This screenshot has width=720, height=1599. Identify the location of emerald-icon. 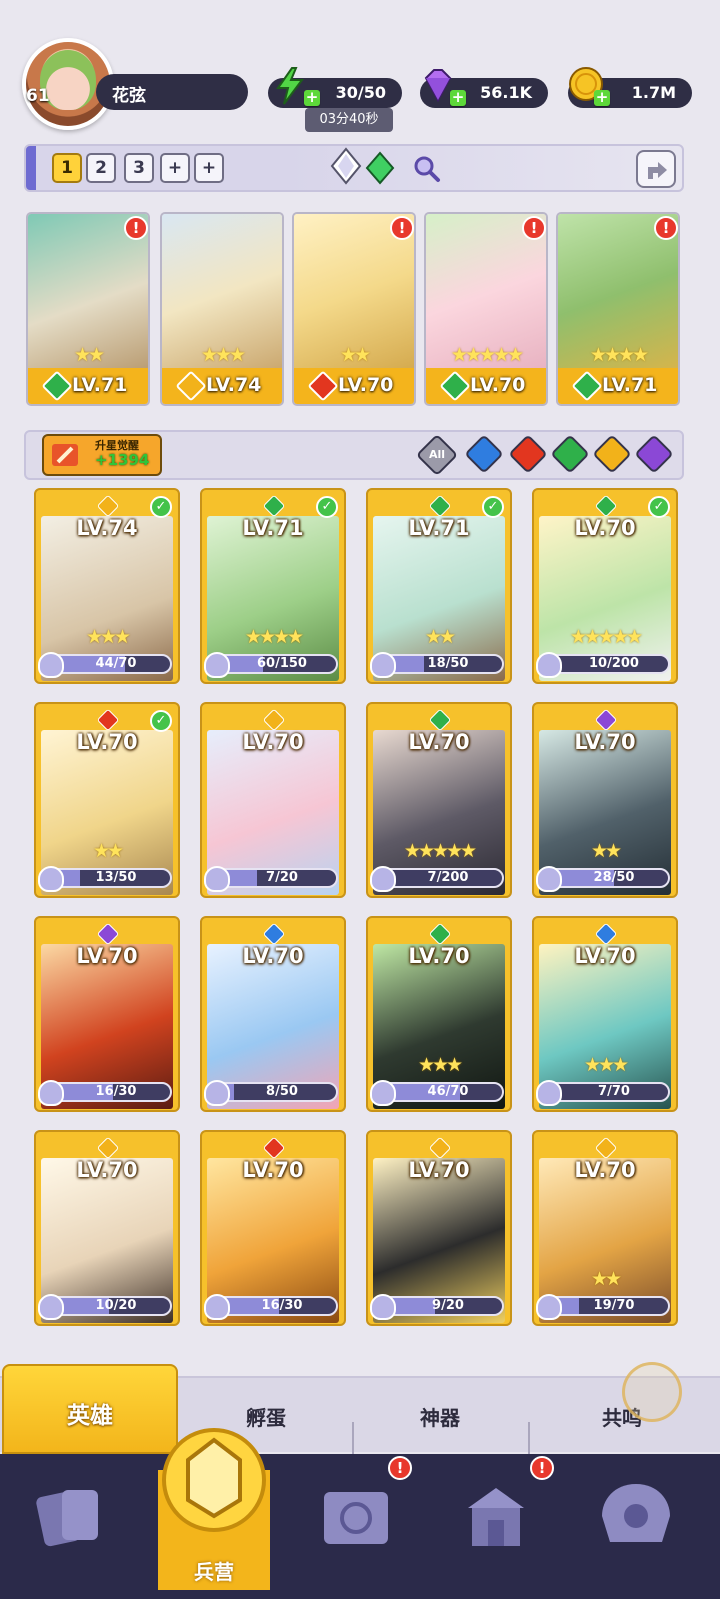
(380, 168).